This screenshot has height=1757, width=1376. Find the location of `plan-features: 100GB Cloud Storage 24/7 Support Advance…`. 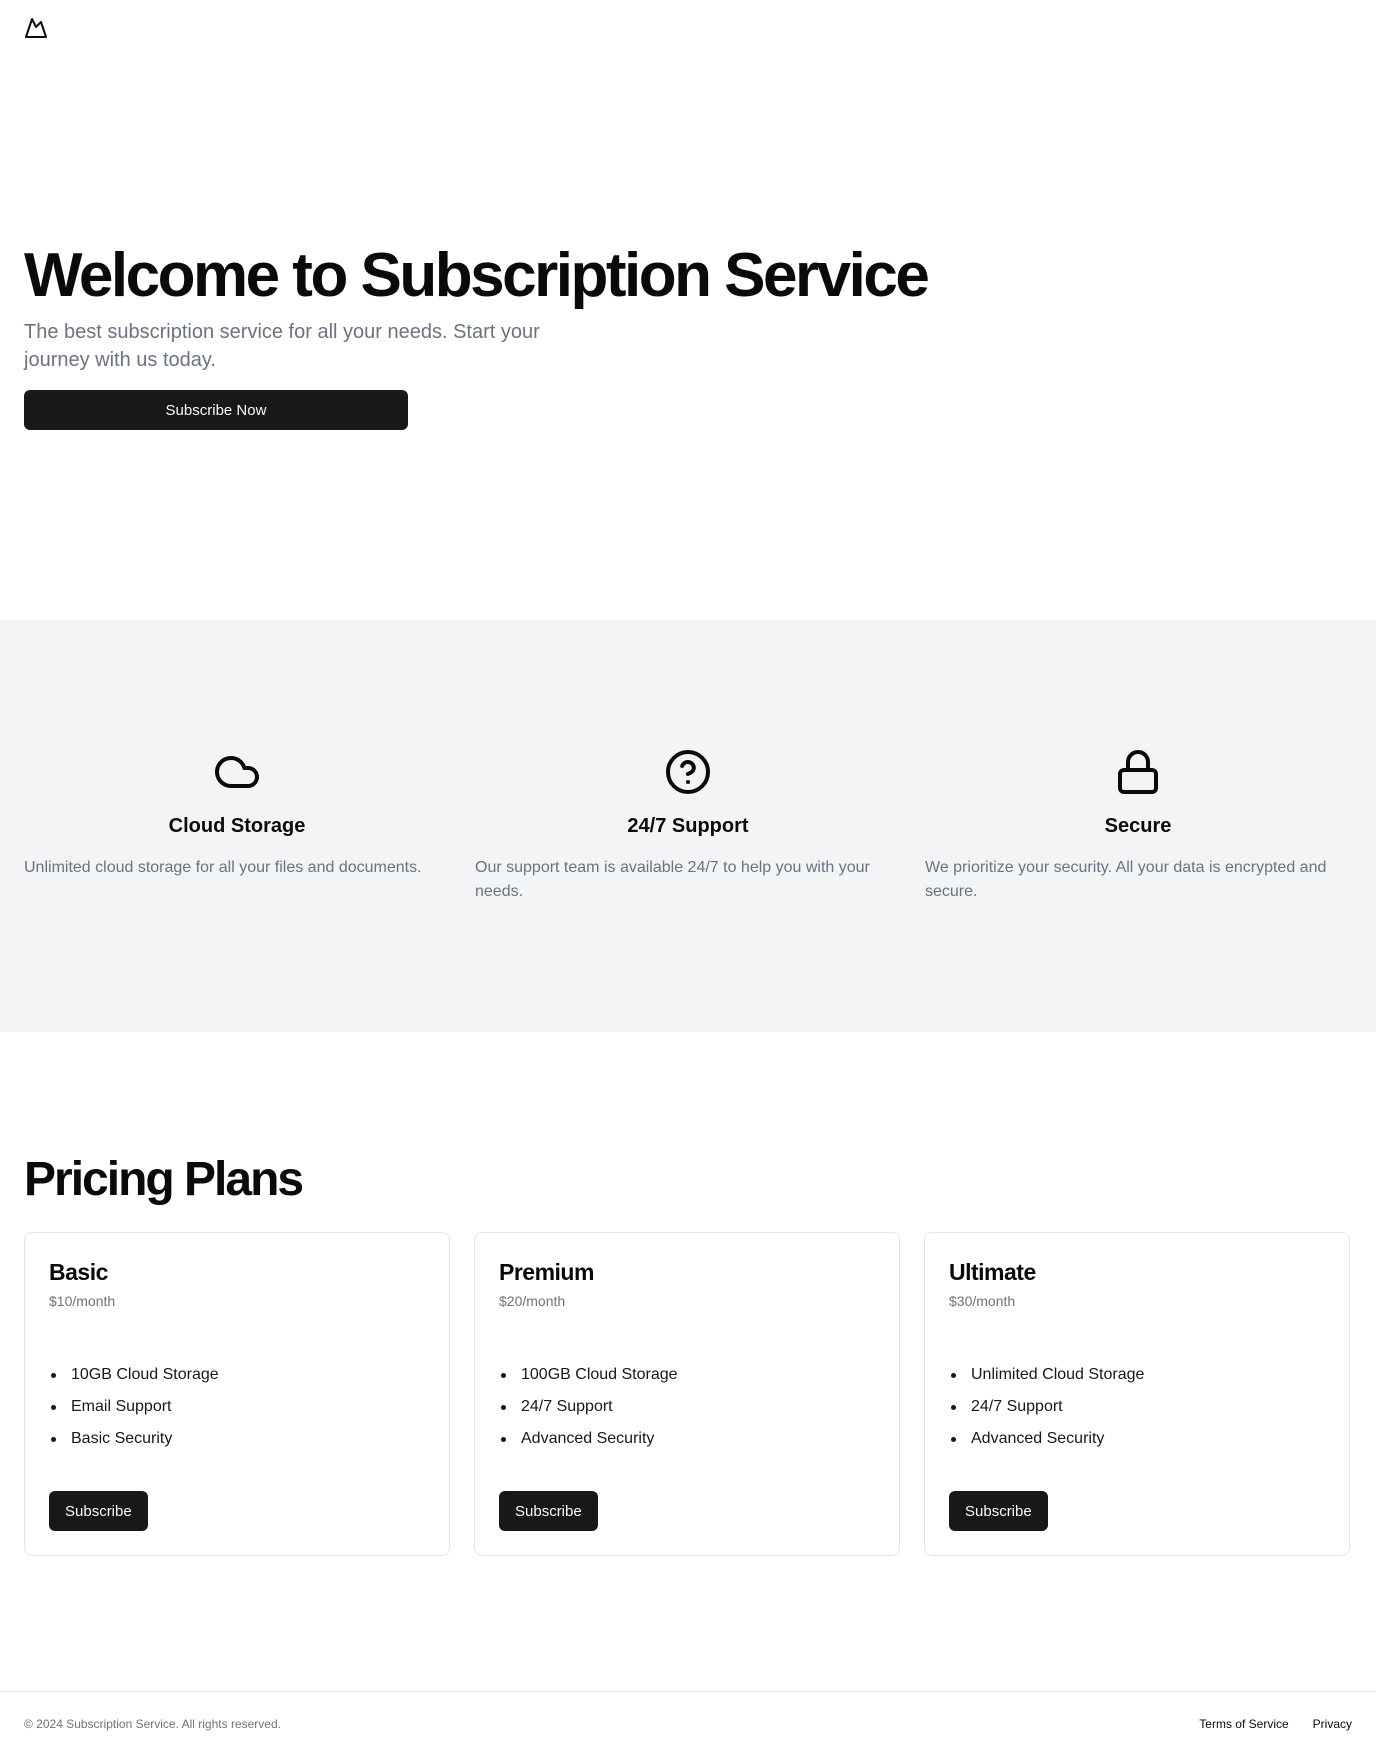

plan-features: 100GB Cloud Storage 24/7 Support Advance… is located at coordinates (687, 1407).